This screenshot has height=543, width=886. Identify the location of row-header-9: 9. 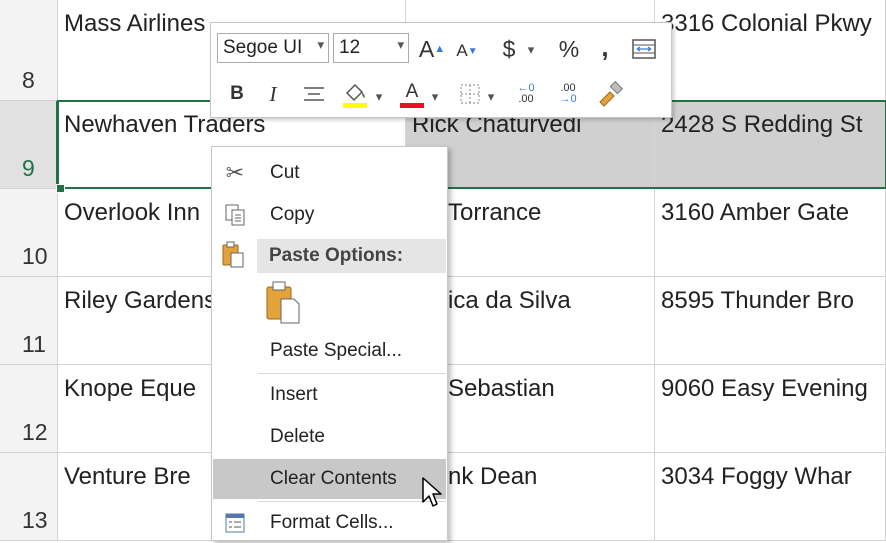
(29, 145).